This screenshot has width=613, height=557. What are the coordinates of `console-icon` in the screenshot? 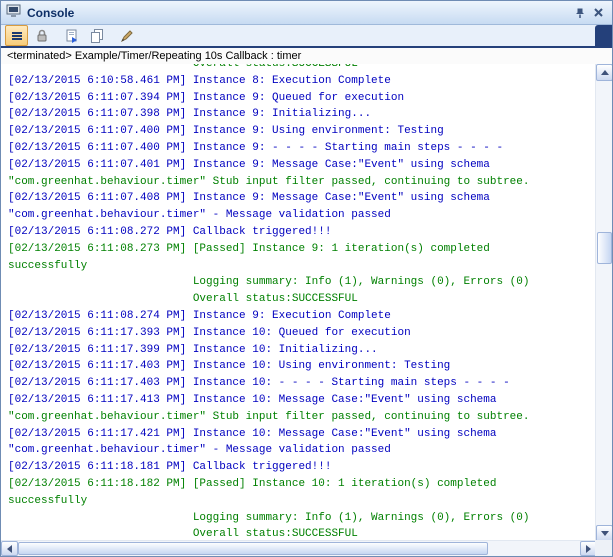 It's located at (14, 12).